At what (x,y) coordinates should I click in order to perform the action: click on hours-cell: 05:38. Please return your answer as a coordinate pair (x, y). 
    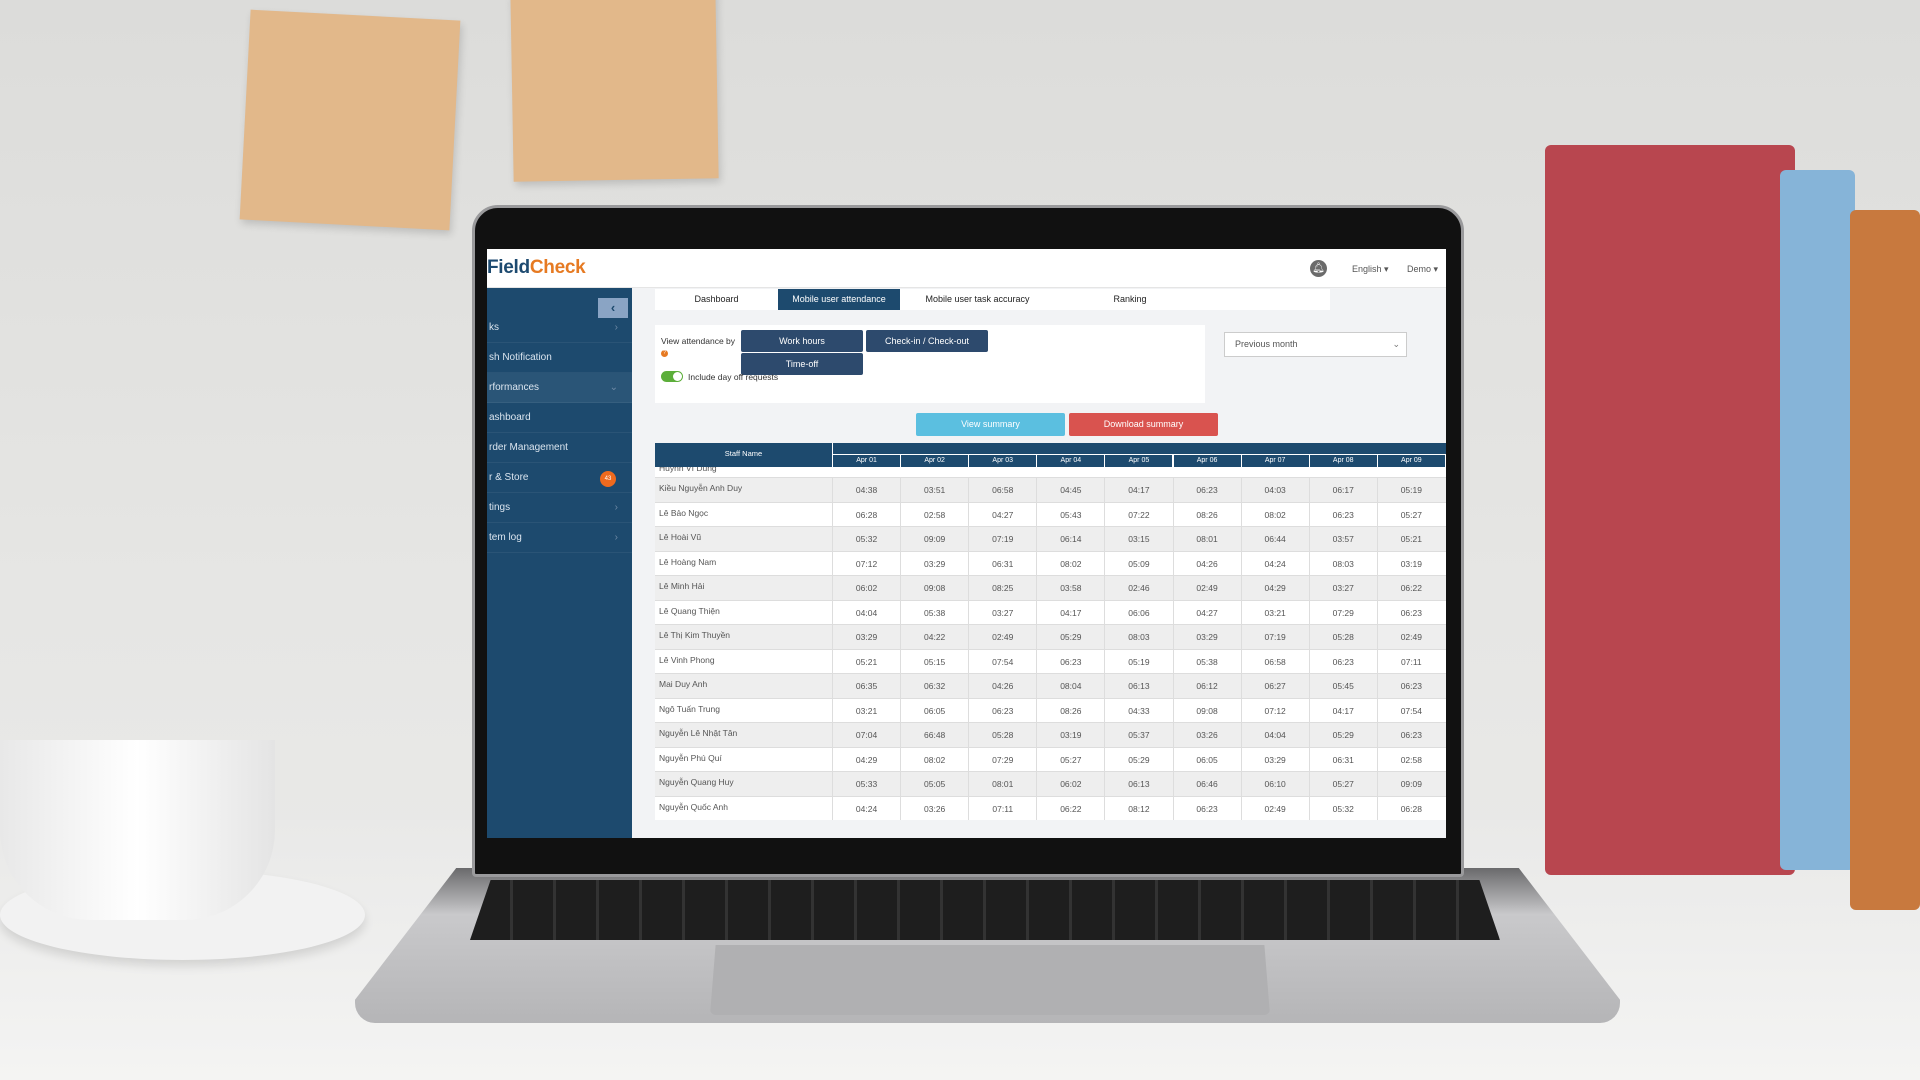
    Looking at the image, I should click on (934, 612).